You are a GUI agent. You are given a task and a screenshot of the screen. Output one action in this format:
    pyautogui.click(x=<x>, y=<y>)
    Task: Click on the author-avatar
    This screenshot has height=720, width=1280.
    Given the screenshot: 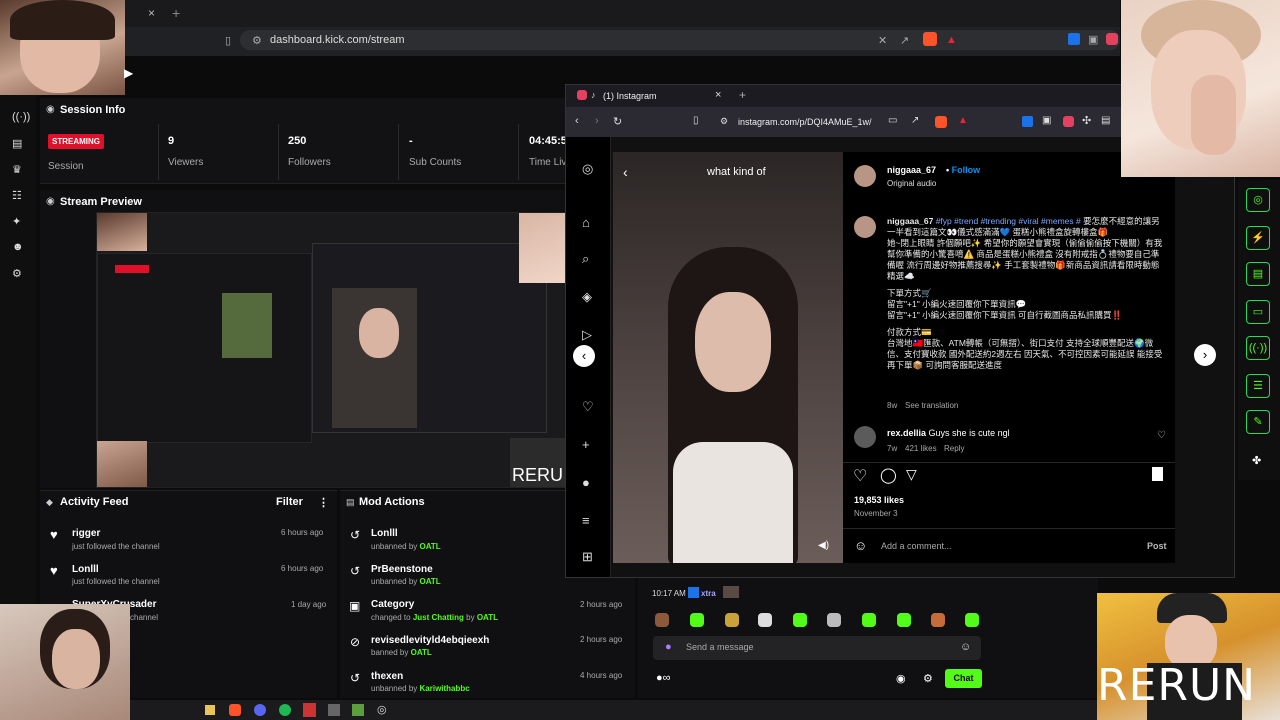 What is the action you would take?
    pyautogui.click(x=865, y=176)
    